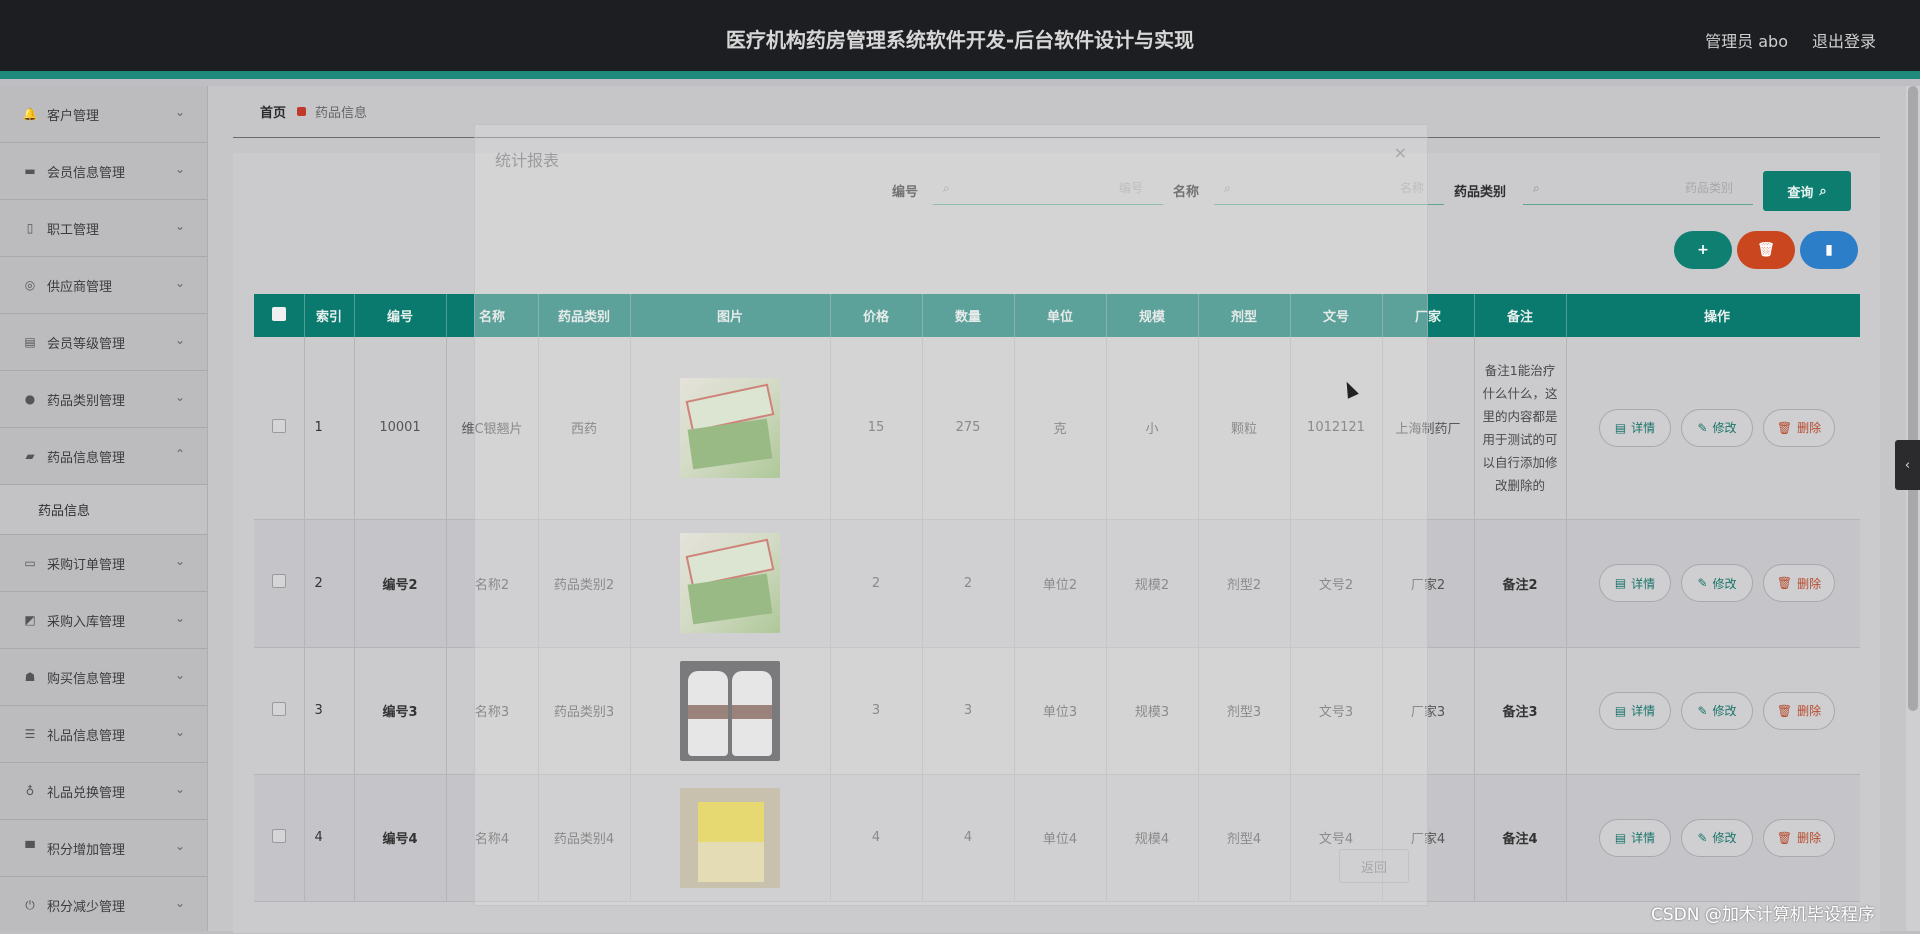  What do you see at coordinates (527, 160) in the screenshot?
I see `dialog-title: 统计报表` at bounding box center [527, 160].